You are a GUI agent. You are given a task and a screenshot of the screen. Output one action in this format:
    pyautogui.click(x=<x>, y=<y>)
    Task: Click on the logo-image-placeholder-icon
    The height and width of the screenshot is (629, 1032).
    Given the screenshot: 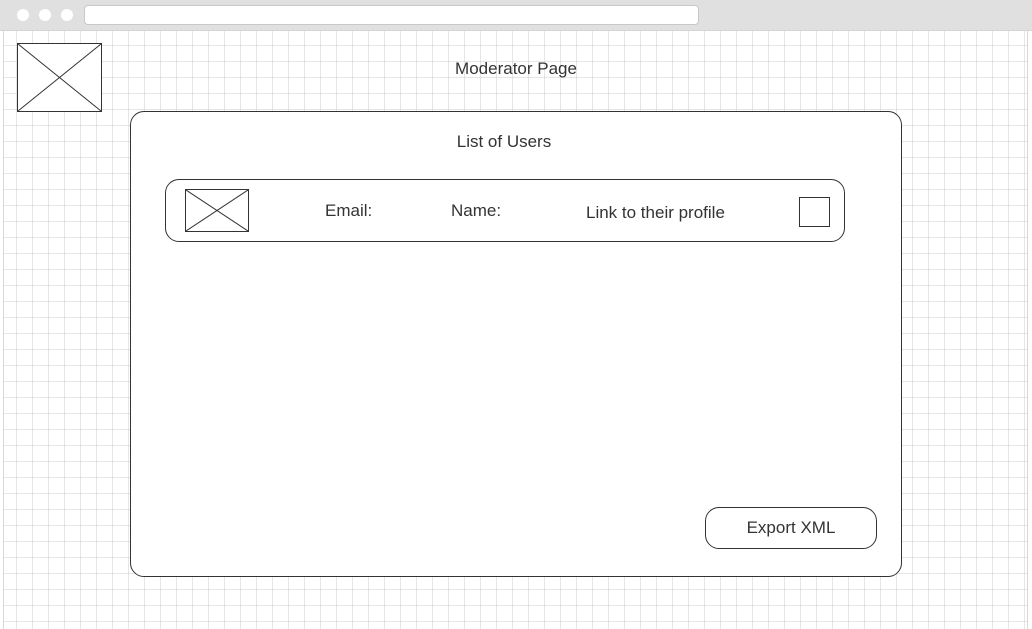 What is the action you would take?
    pyautogui.click(x=59, y=77)
    